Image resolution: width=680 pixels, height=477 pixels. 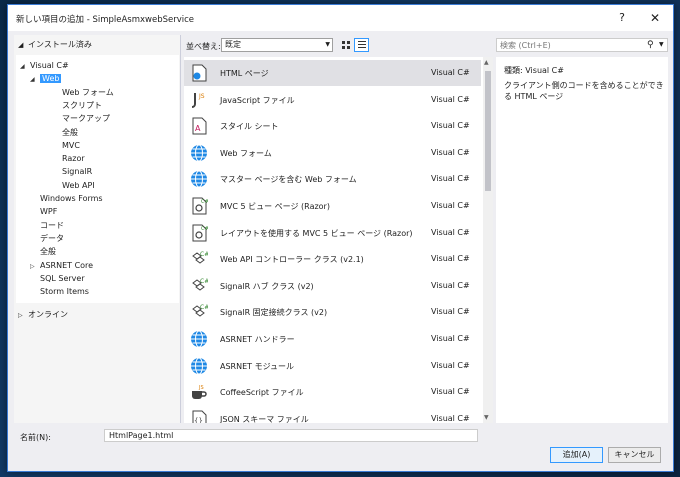 What do you see at coordinates (486, 417) in the screenshot?
I see `scroll-down-icon: ▼` at bounding box center [486, 417].